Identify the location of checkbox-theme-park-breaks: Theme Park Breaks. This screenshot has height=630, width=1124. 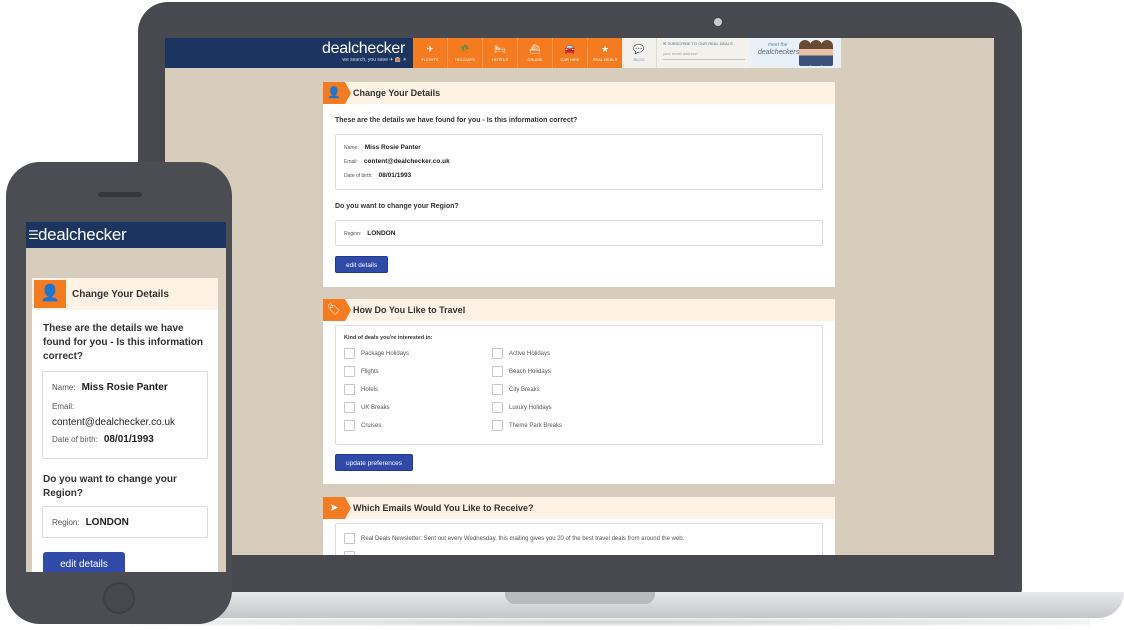
(527, 425).